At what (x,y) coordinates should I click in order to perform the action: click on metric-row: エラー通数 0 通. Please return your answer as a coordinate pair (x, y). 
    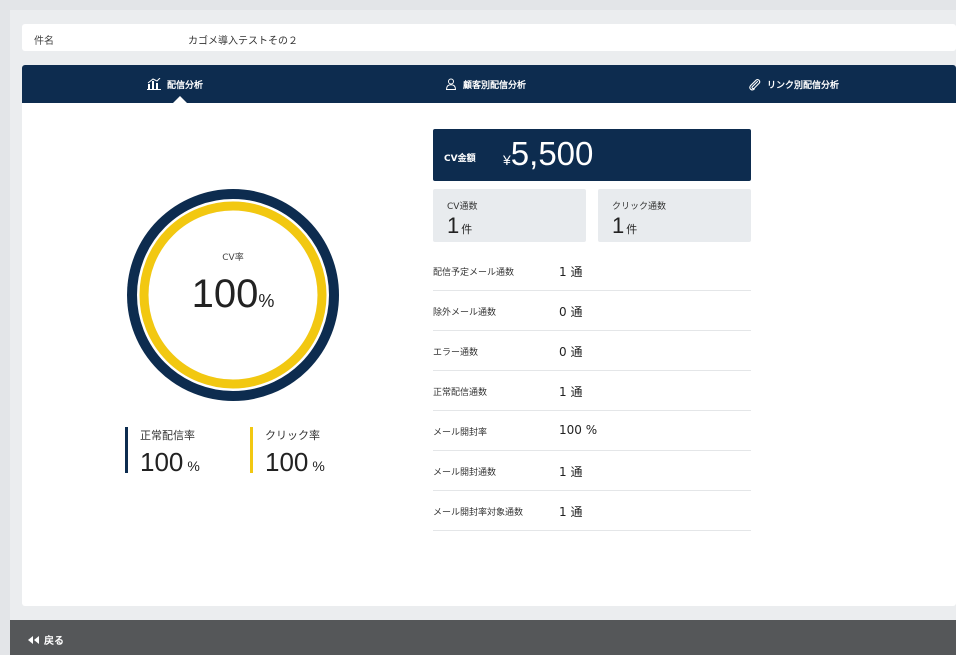
    Looking at the image, I should click on (592, 351).